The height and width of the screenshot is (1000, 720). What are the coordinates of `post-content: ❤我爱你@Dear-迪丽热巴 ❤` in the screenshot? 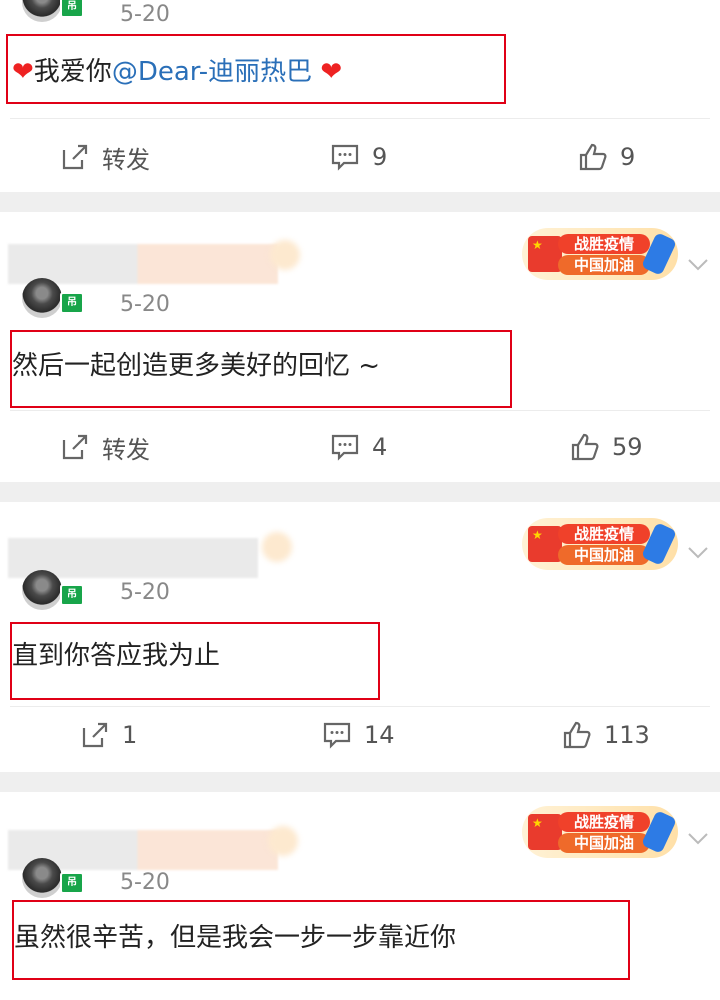 It's located at (177, 72).